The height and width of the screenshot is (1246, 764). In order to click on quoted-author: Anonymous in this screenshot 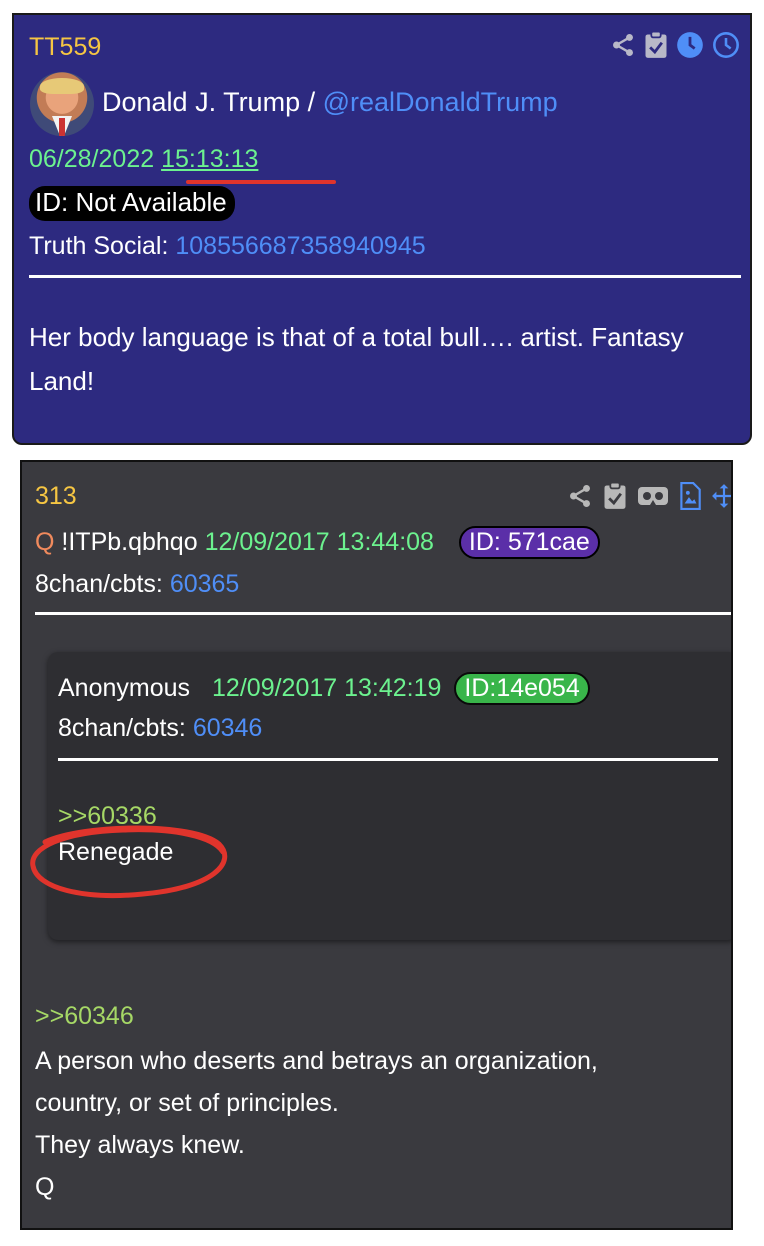, I will do `click(124, 688)`.